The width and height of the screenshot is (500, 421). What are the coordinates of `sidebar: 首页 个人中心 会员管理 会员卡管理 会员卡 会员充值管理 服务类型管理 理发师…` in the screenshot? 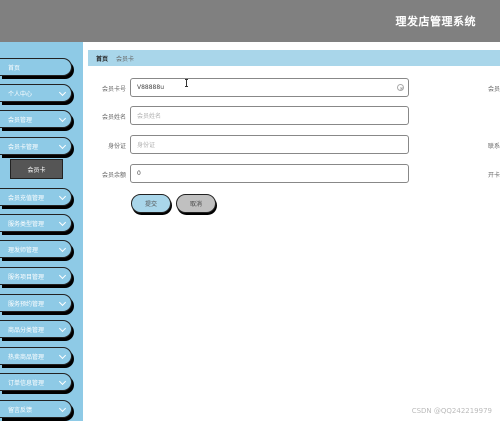 It's located at (41, 231).